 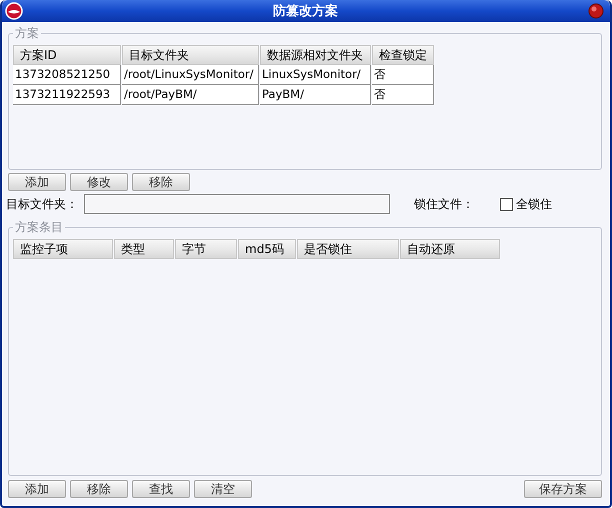 What do you see at coordinates (450, 249) in the screenshot?
I see `column-header: 自动还原` at bounding box center [450, 249].